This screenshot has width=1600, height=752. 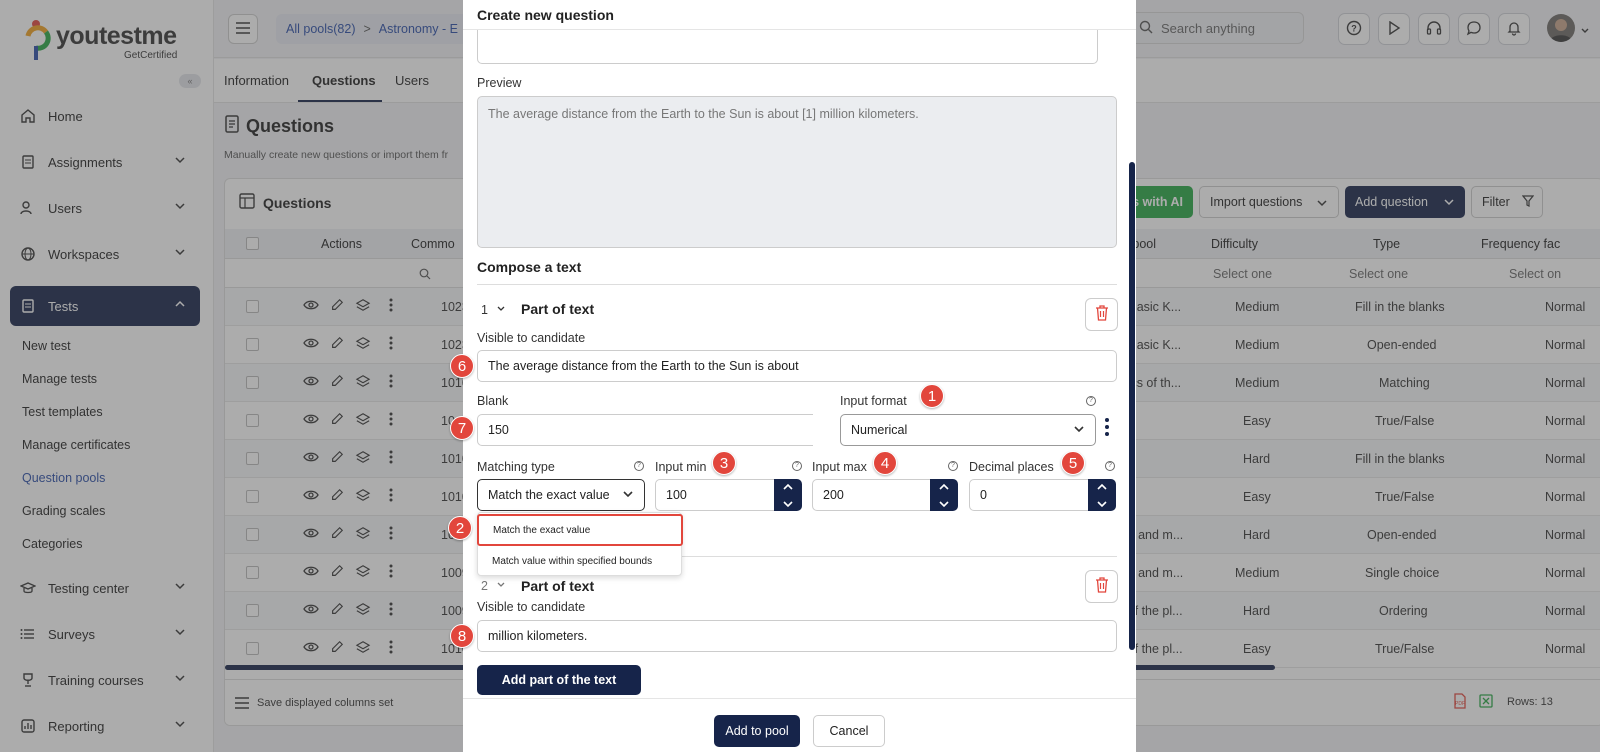 I want to click on input-max-field: 200, so click(x=872, y=495).